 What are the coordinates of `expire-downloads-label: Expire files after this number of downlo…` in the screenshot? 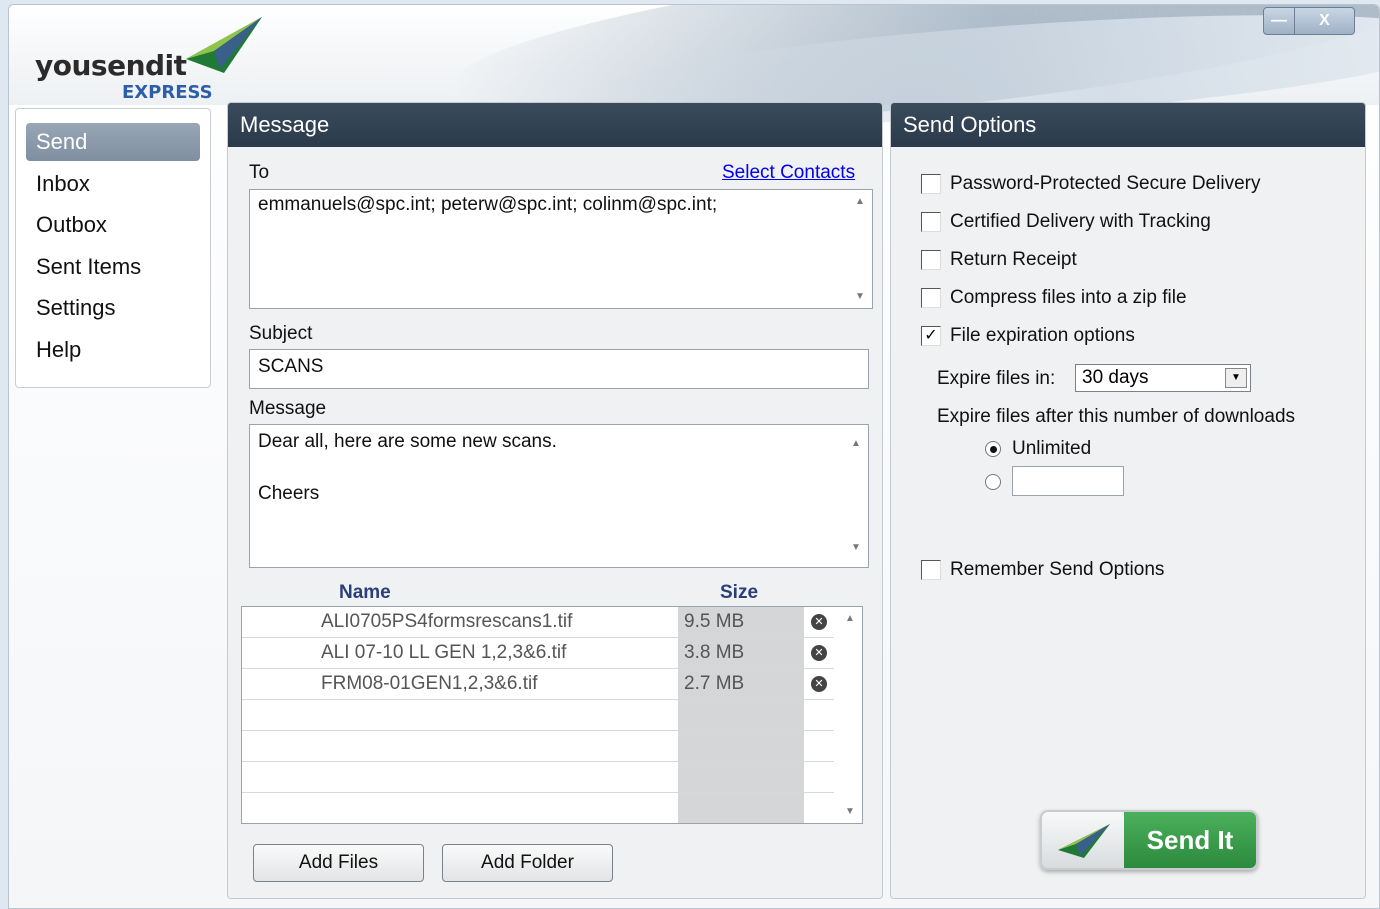 It's located at (1116, 416).